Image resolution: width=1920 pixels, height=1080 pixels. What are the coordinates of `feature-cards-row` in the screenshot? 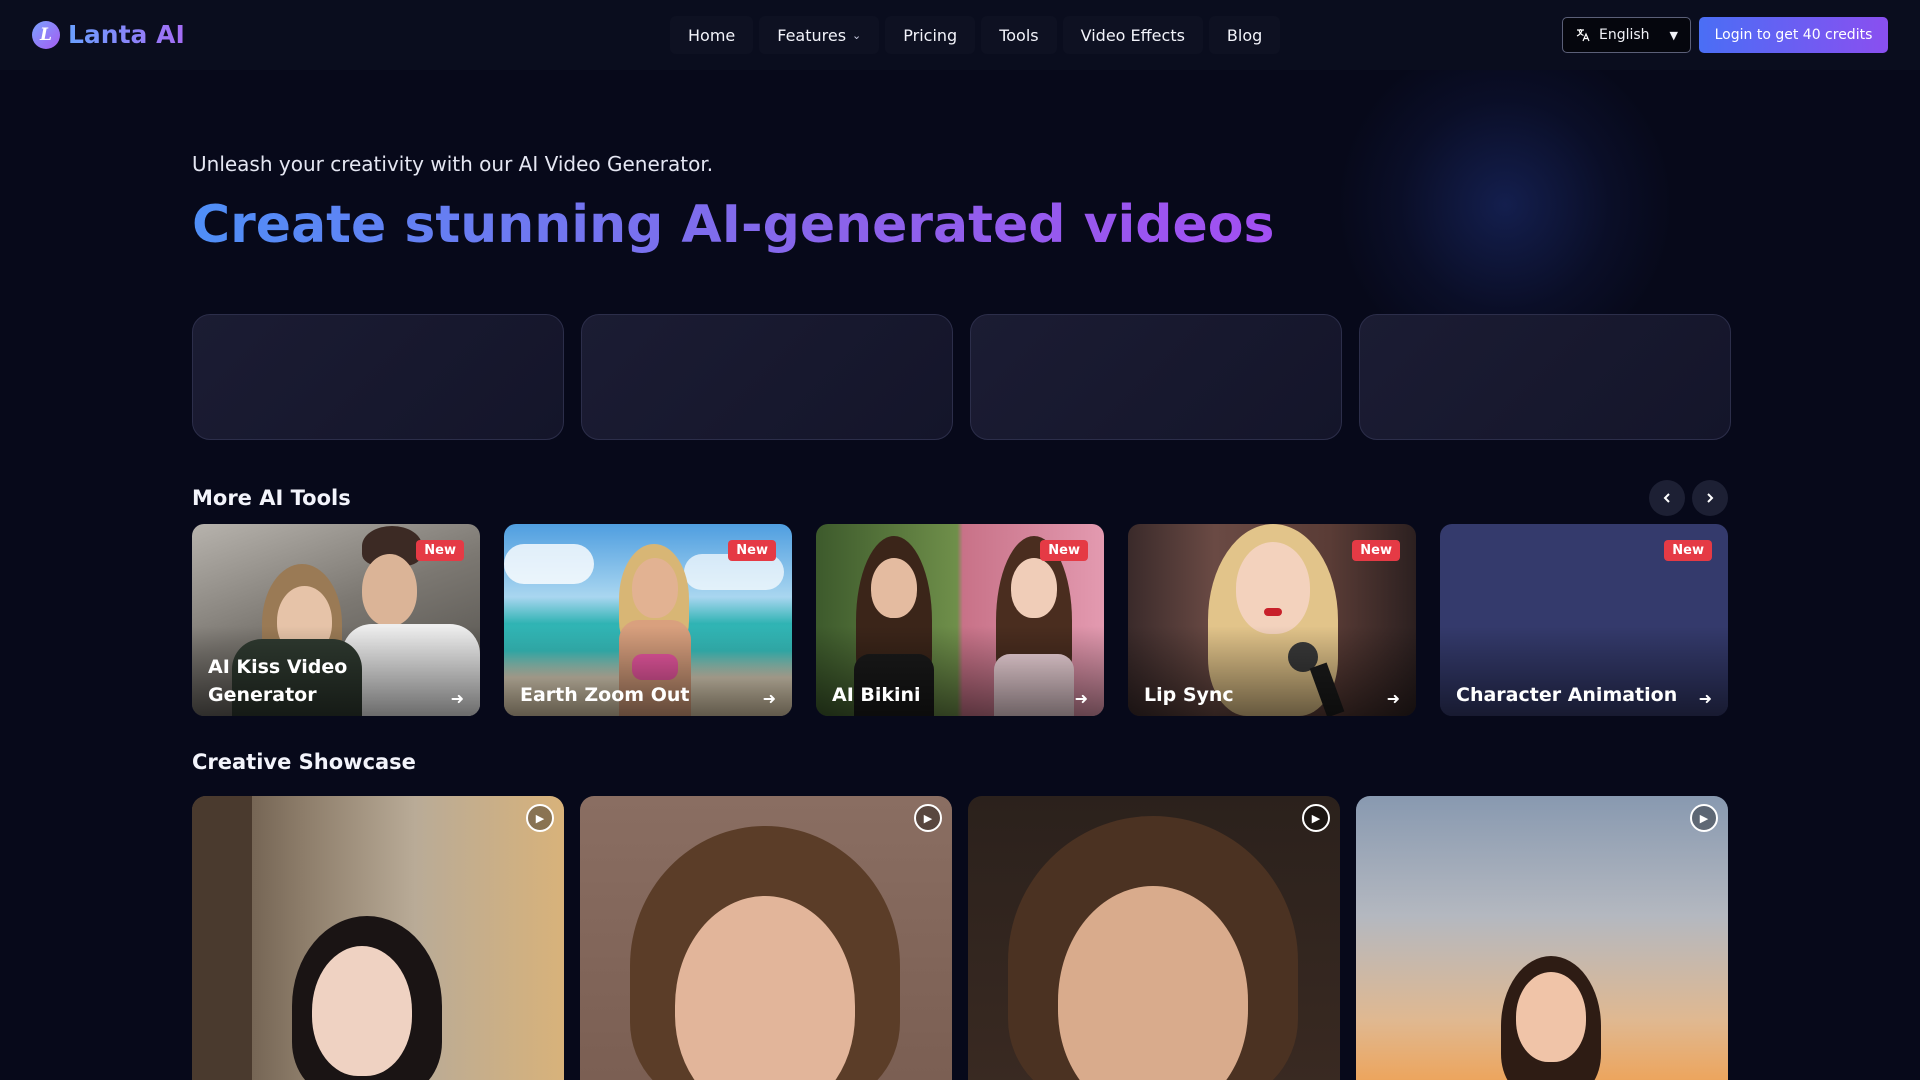 It's located at (961, 377).